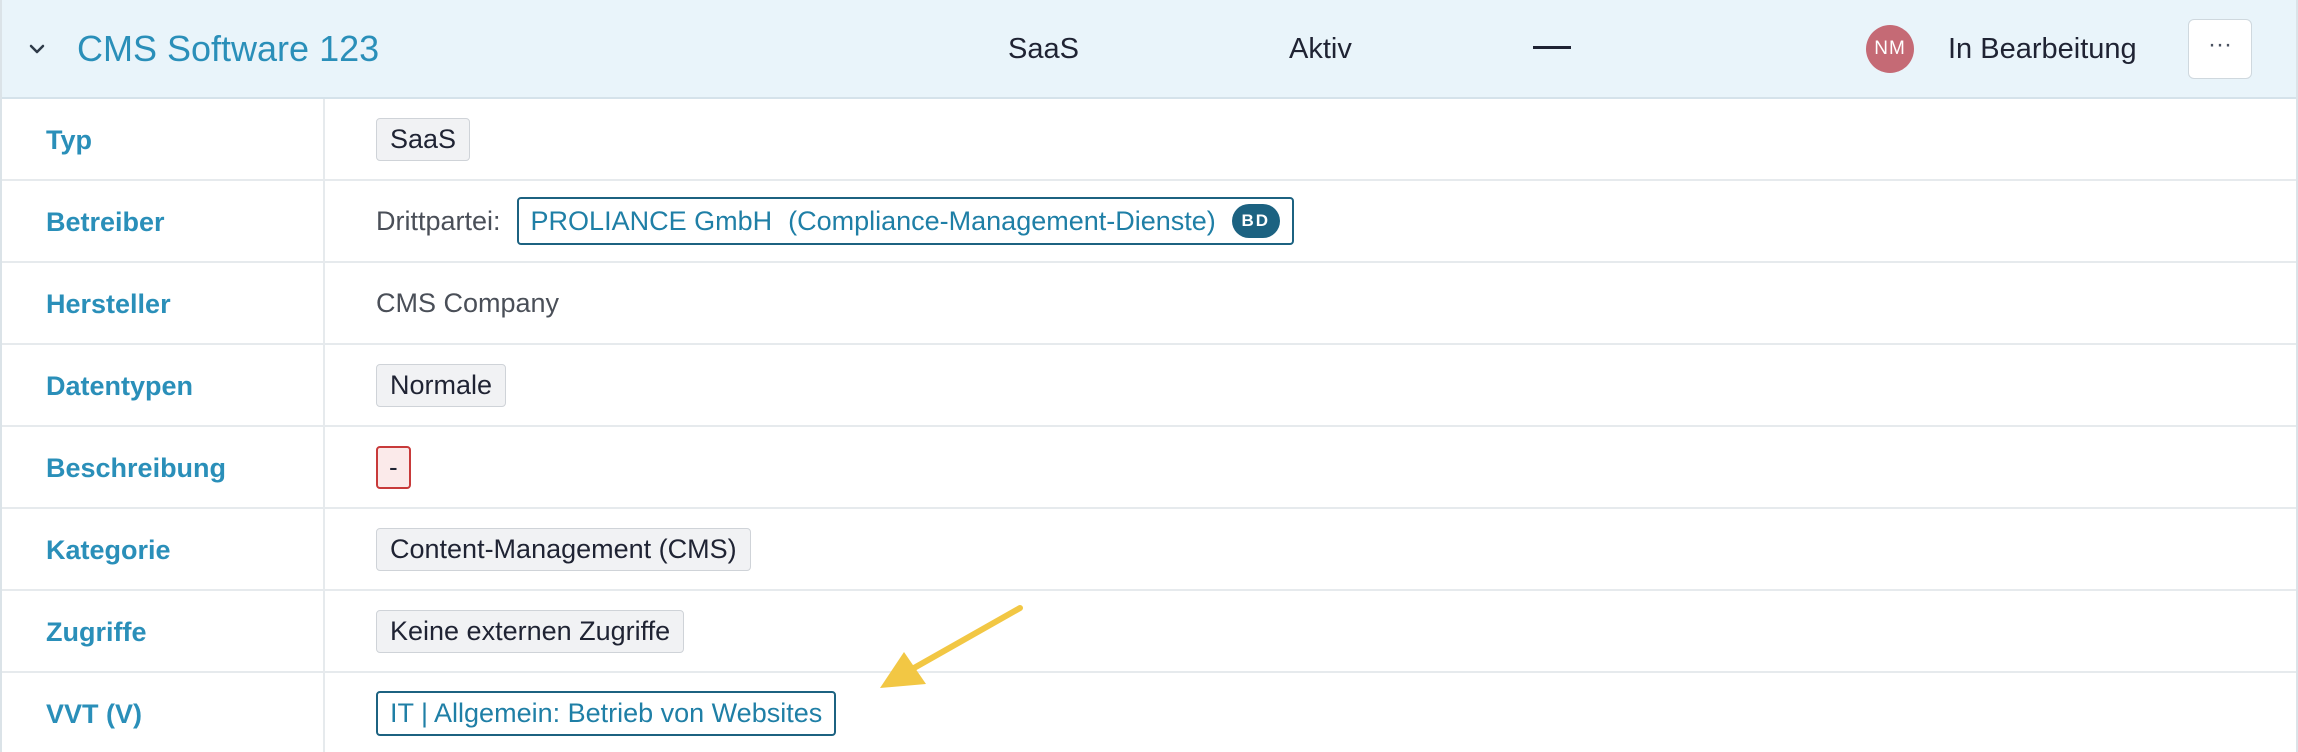 Image resolution: width=2298 pixels, height=752 pixels. I want to click on value-cell: SaaS, so click(423, 139).